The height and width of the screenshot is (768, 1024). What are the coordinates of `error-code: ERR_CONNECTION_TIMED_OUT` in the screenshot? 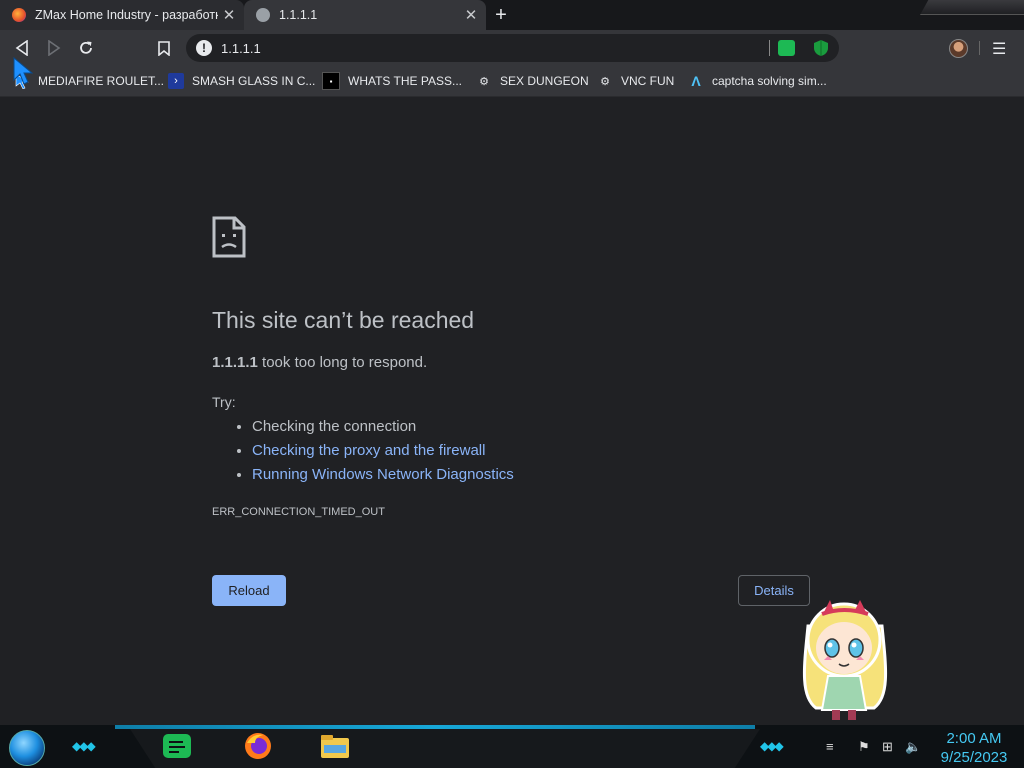 It's located at (298, 512).